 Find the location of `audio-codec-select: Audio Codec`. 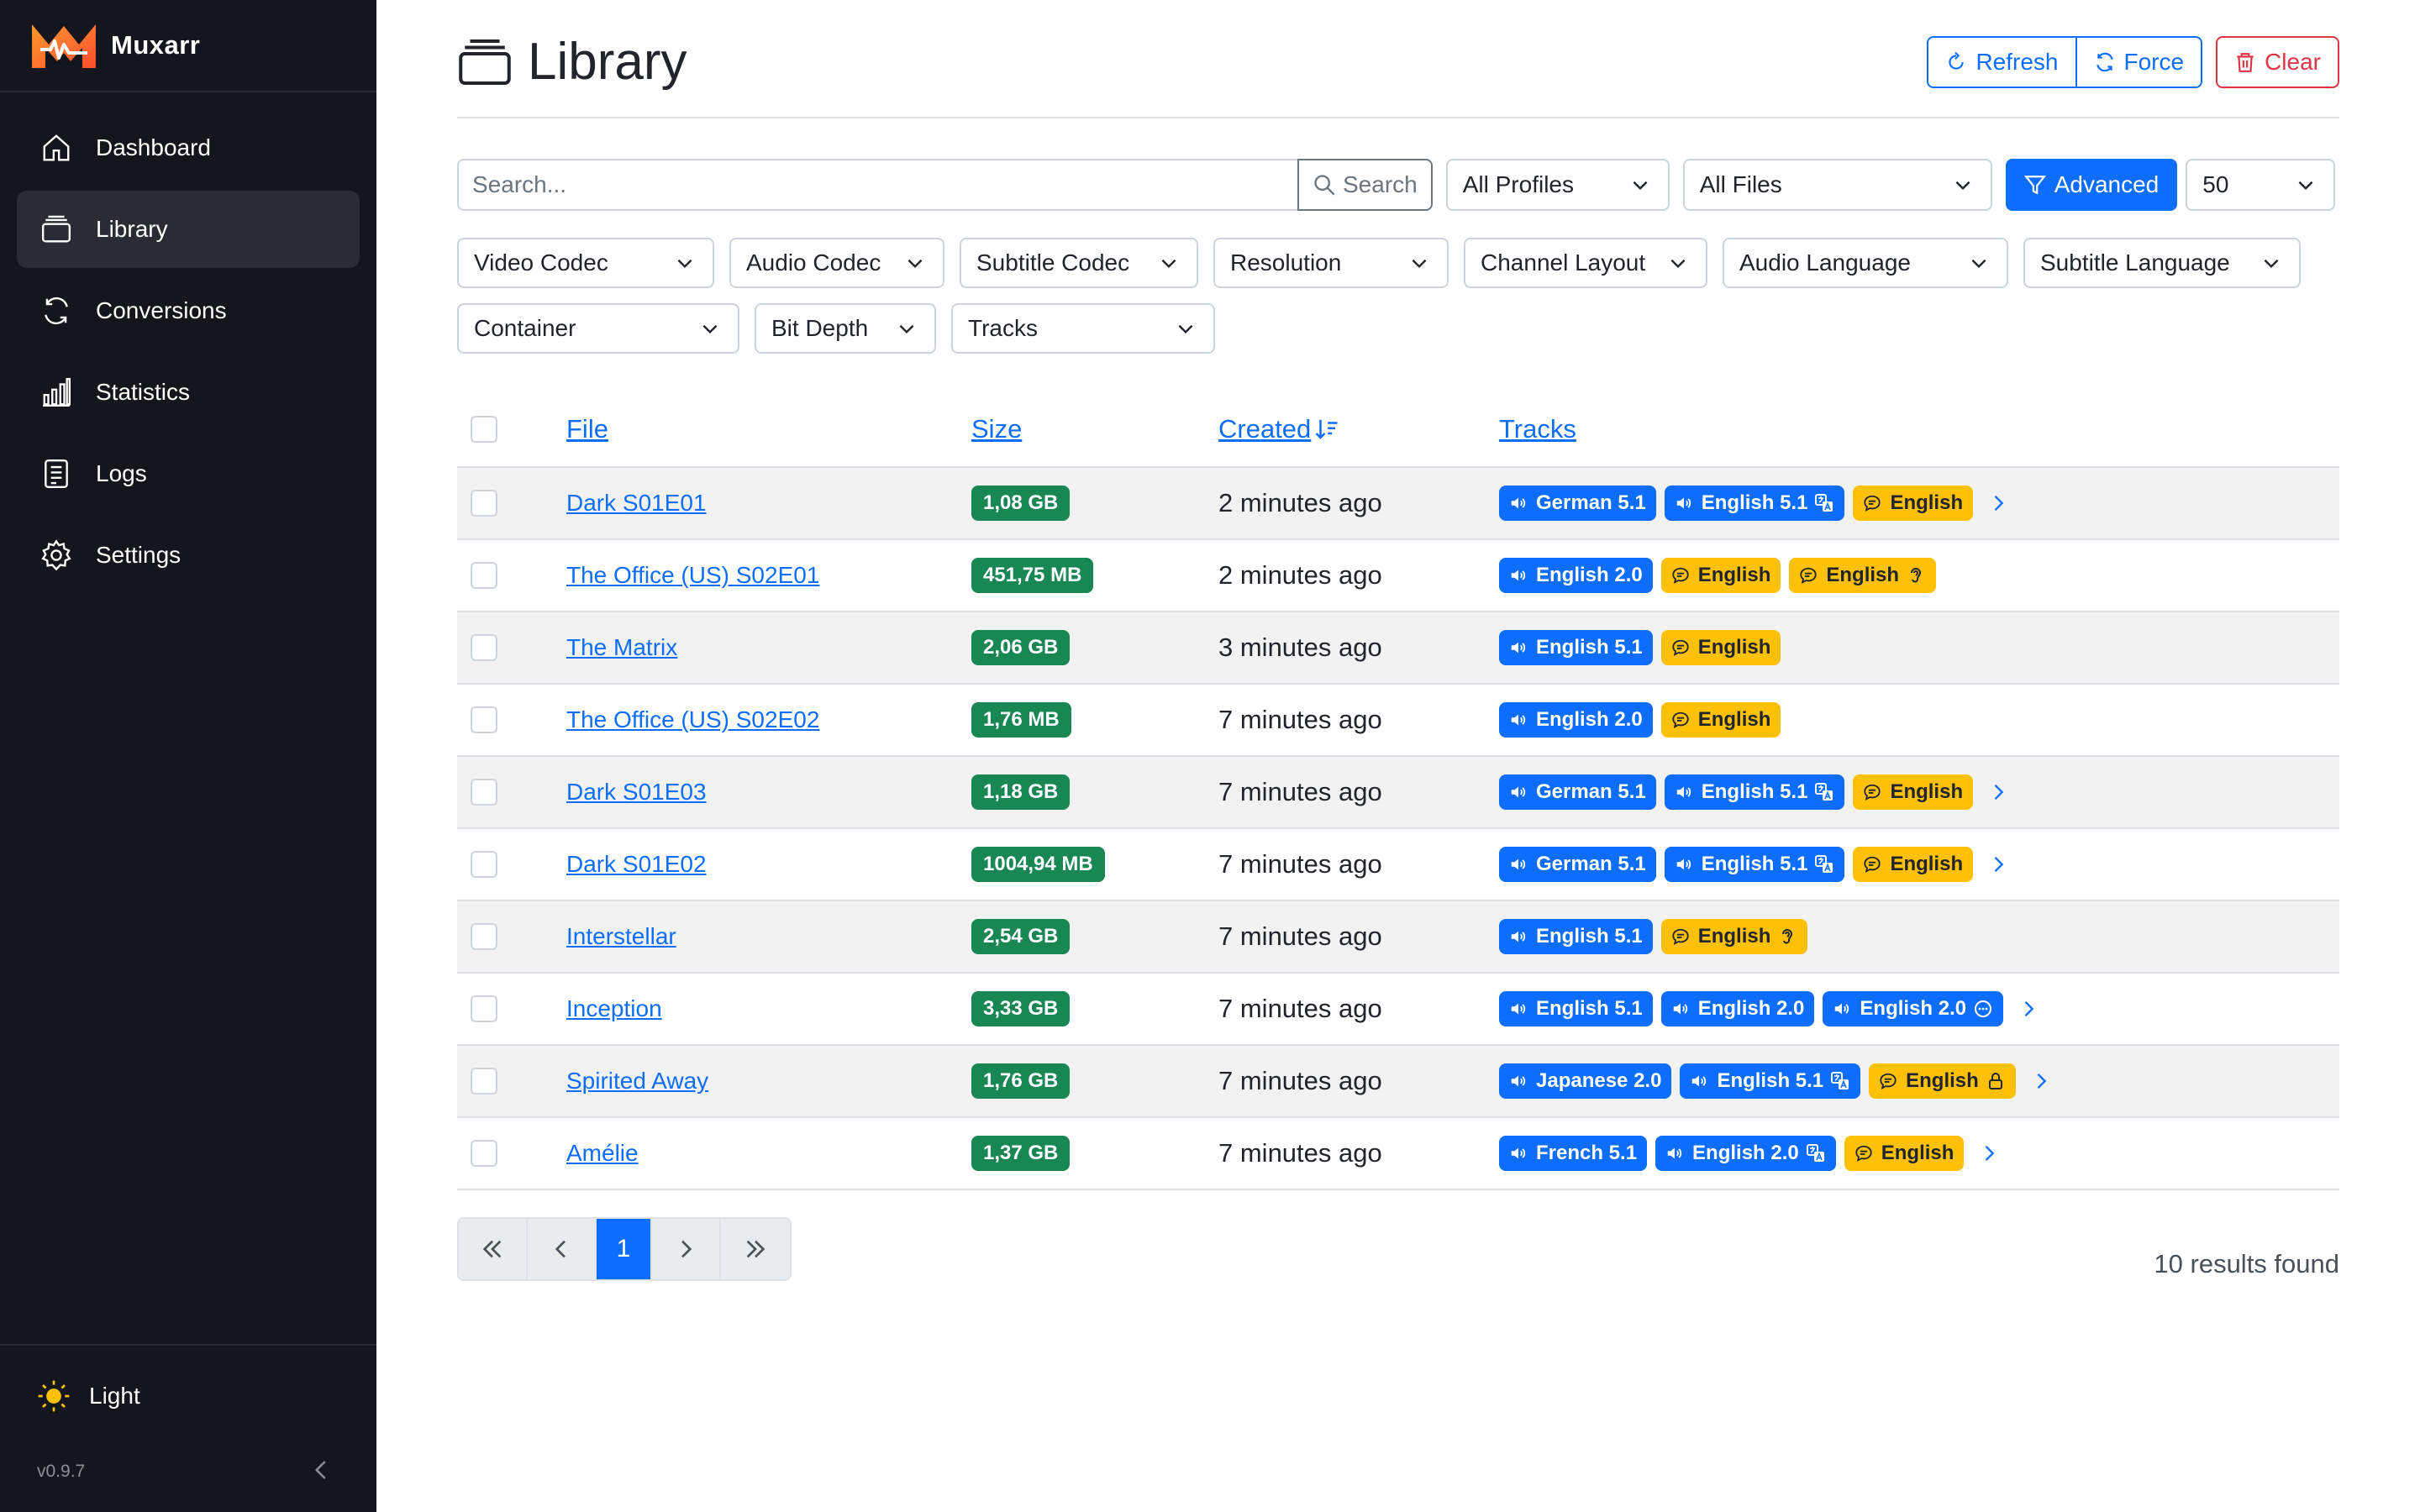

audio-codec-select: Audio Codec is located at coordinates (837, 263).